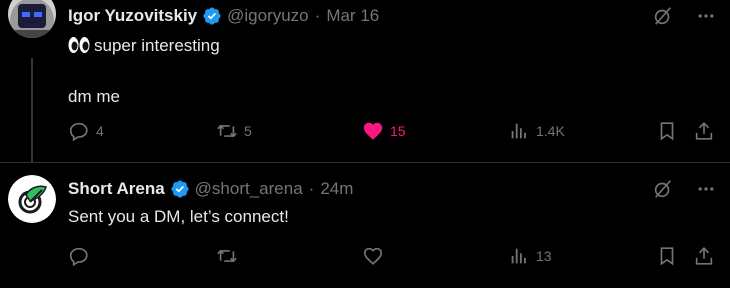 The width and height of the screenshot is (730, 288). Describe the element at coordinates (398, 131) in the screenshot. I see `like-count: 15` at that location.